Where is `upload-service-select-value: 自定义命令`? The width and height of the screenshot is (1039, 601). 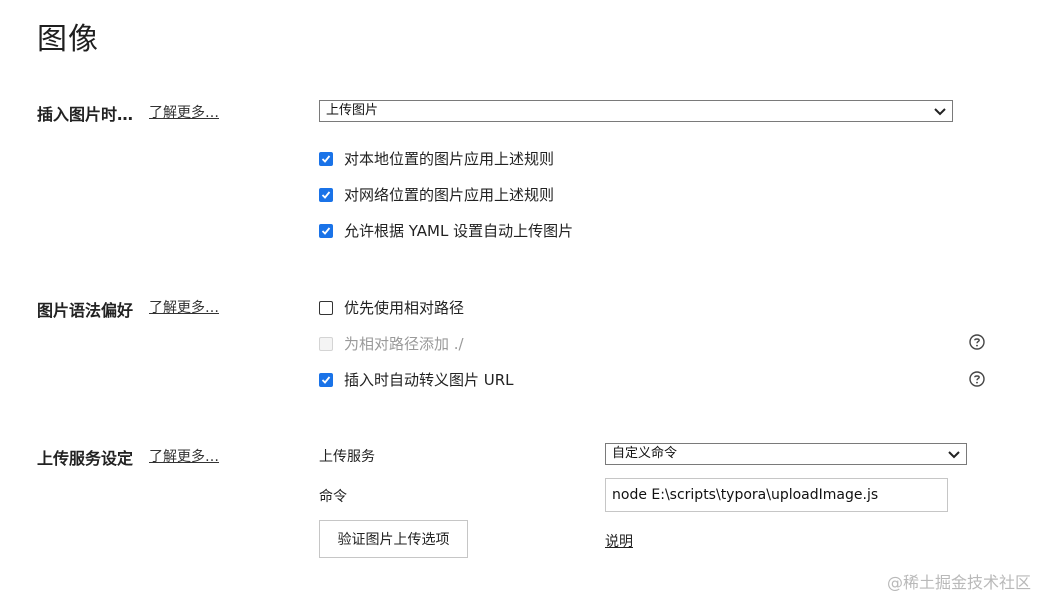 upload-service-select-value: 自定义命令 is located at coordinates (645, 453).